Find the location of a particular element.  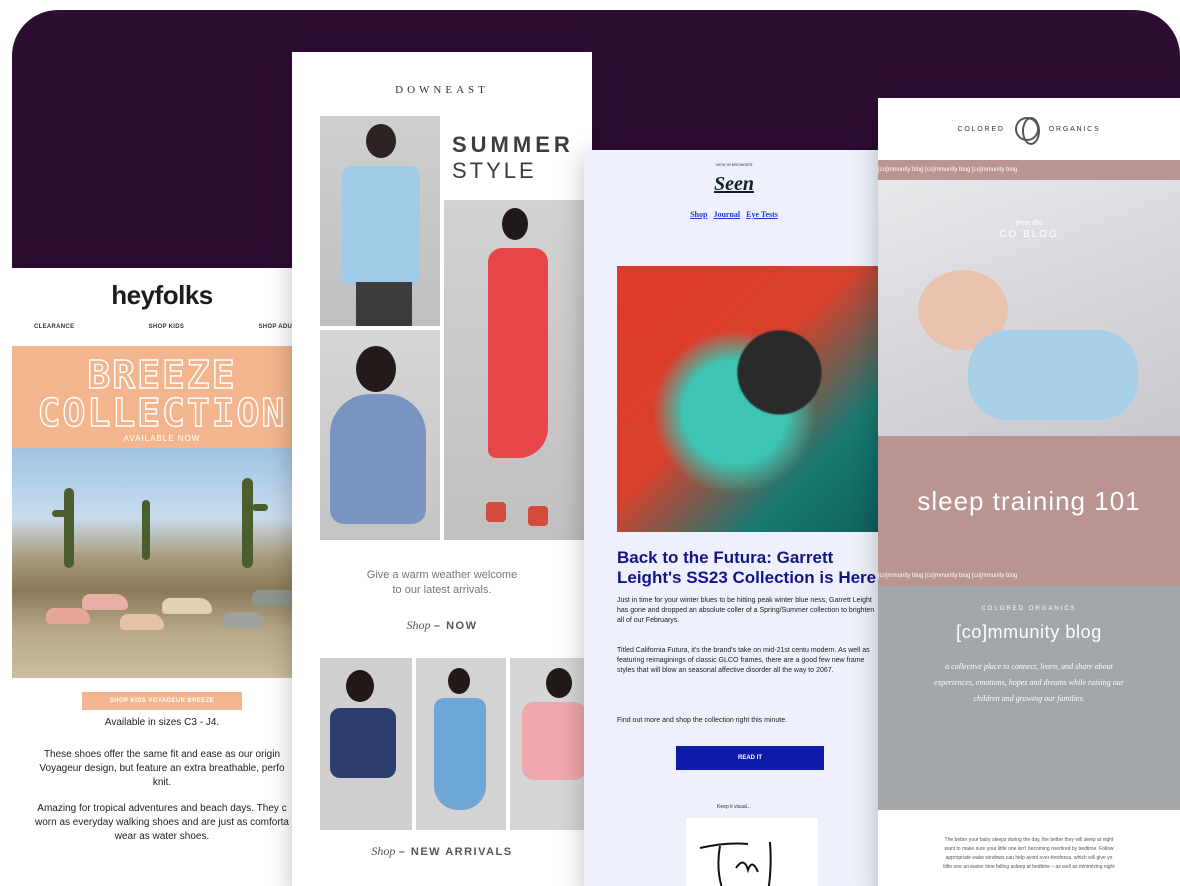

brand-right-text: ORGANICS is located at coordinates (1074, 129).